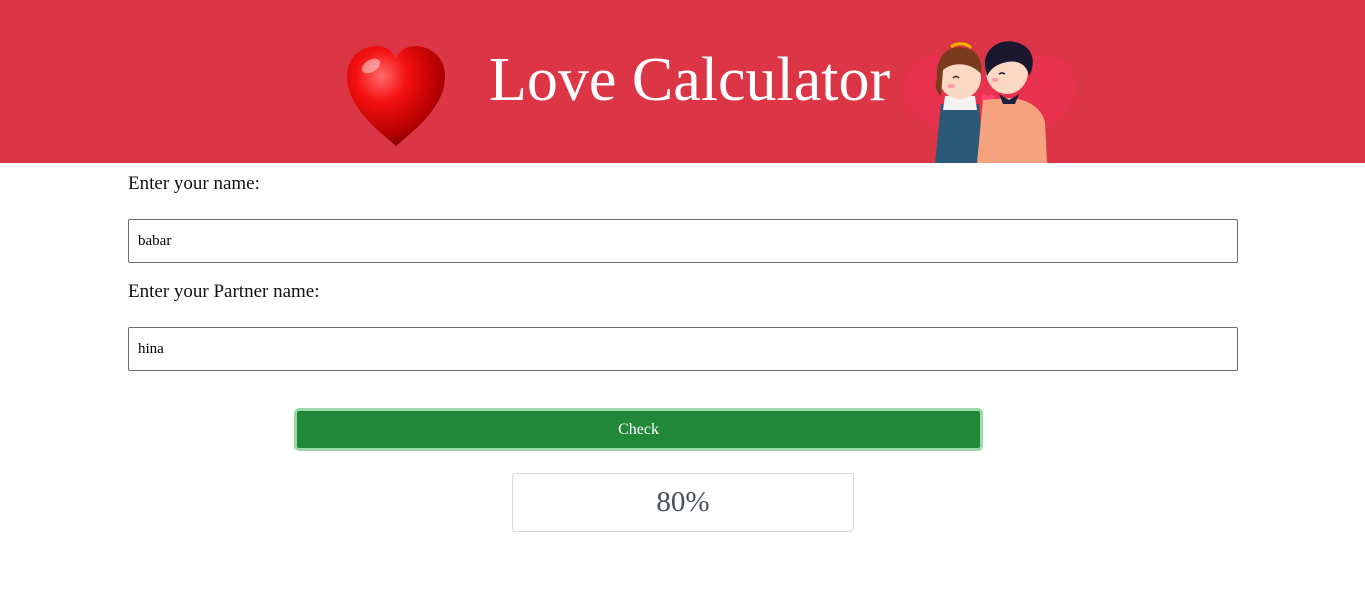 Image resolution: width=1365 pixels, height=590 pixels. Describe the element at coordinates (683, 349) in the screenshot. I see `partner-name-input` at that location.